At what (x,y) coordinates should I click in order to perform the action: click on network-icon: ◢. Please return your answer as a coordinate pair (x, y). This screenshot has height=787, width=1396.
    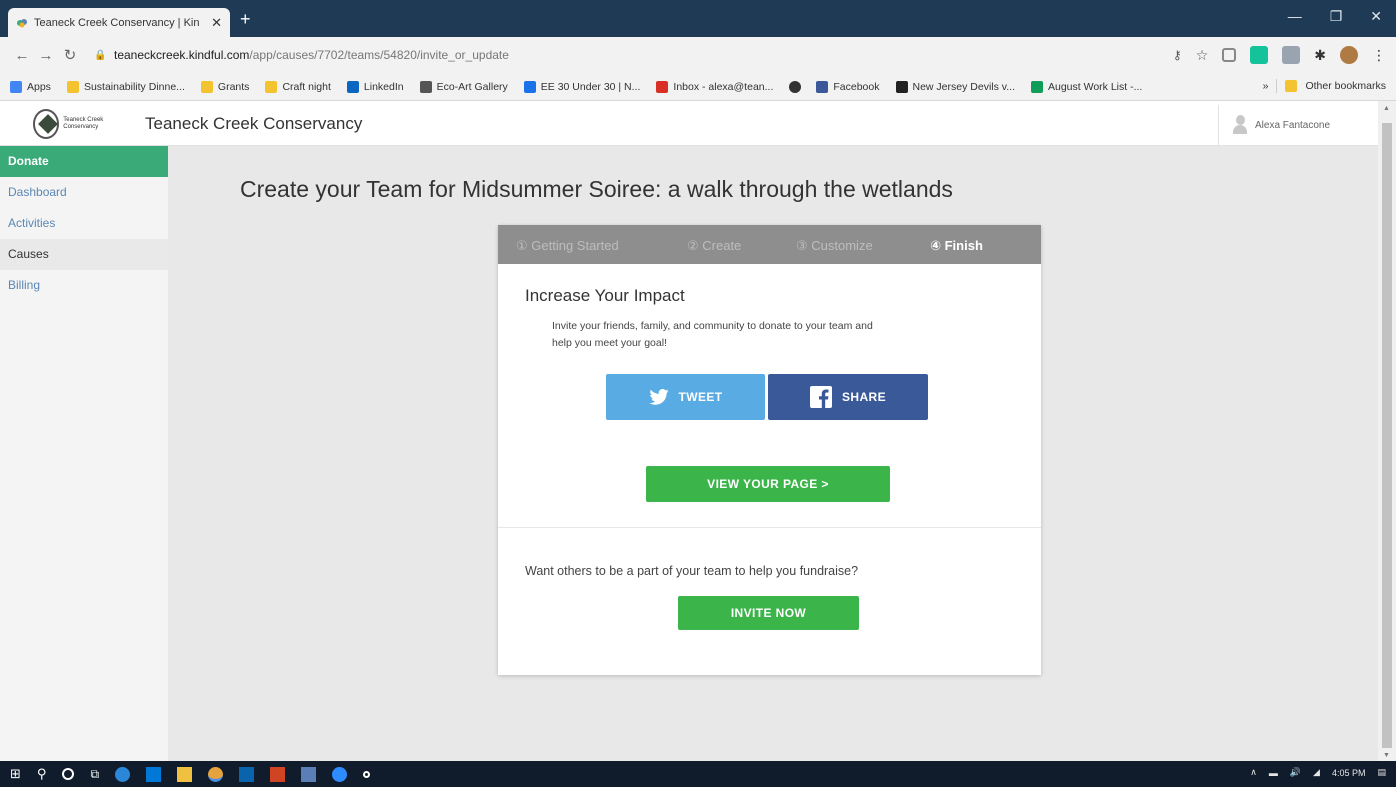
    Looking at the image, I should click on (1316, 772).